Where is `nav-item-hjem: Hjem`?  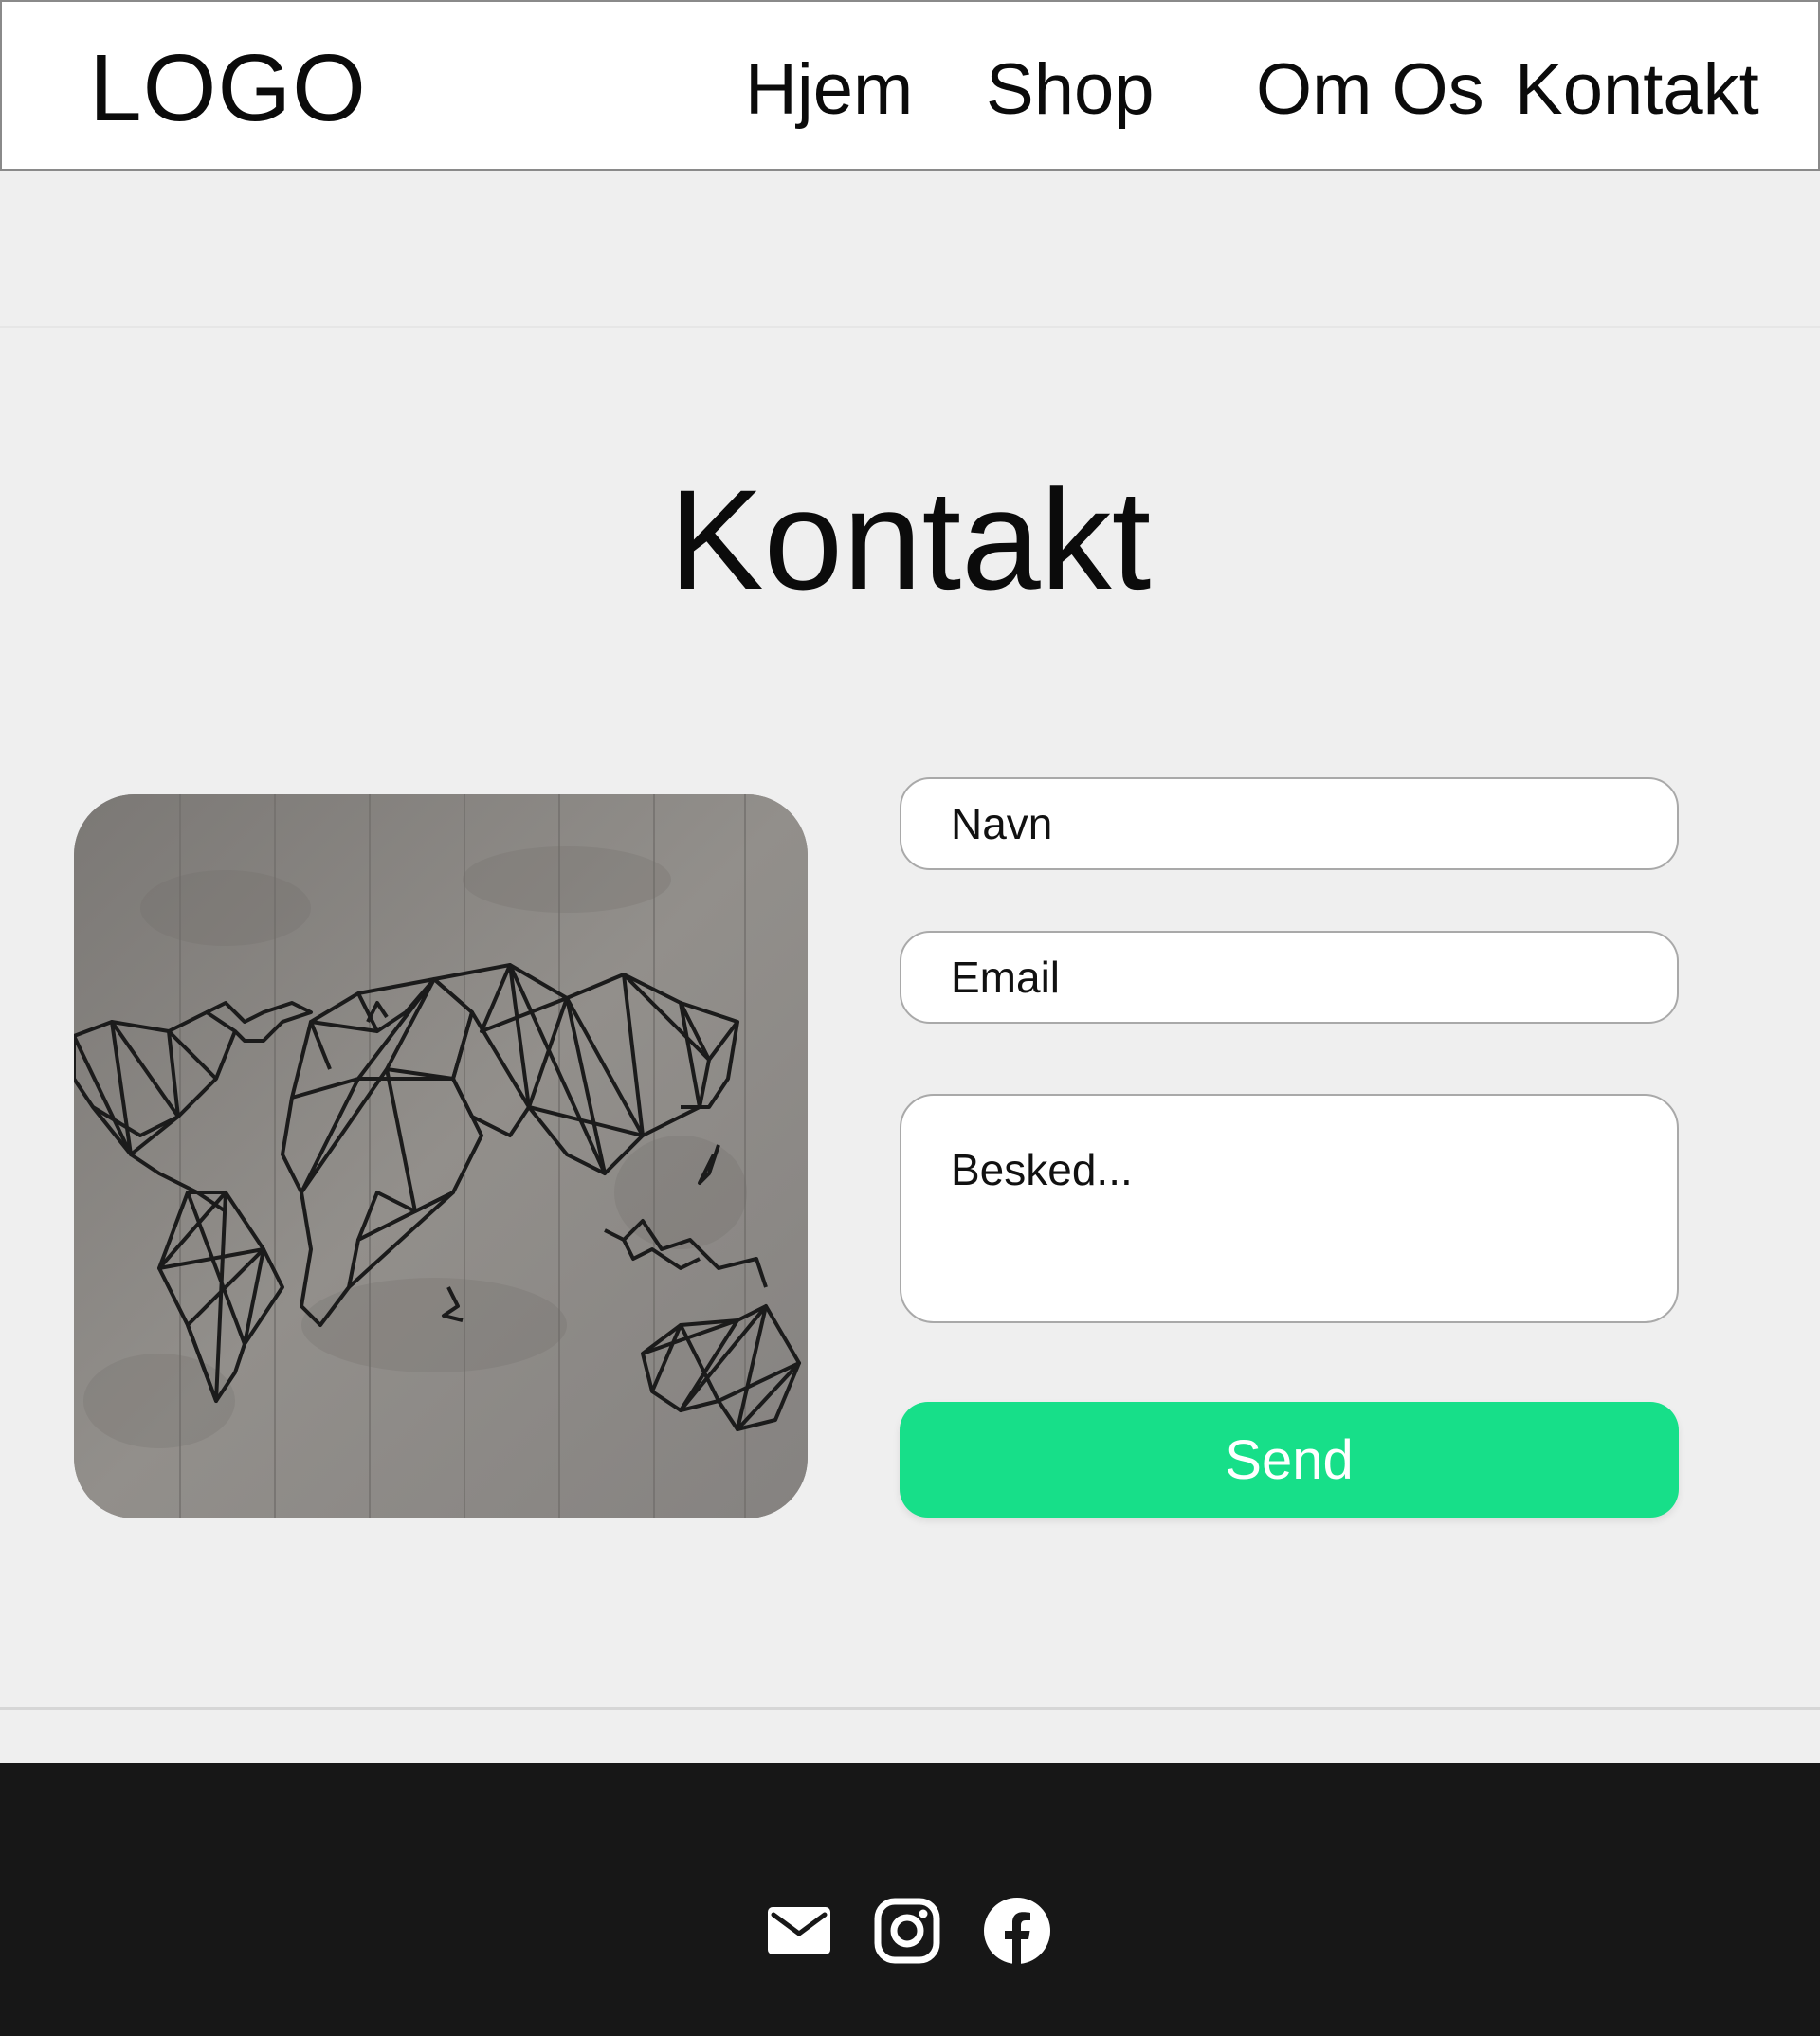 nav-item-hjem: Hjem is located at coordinates (829, 90).